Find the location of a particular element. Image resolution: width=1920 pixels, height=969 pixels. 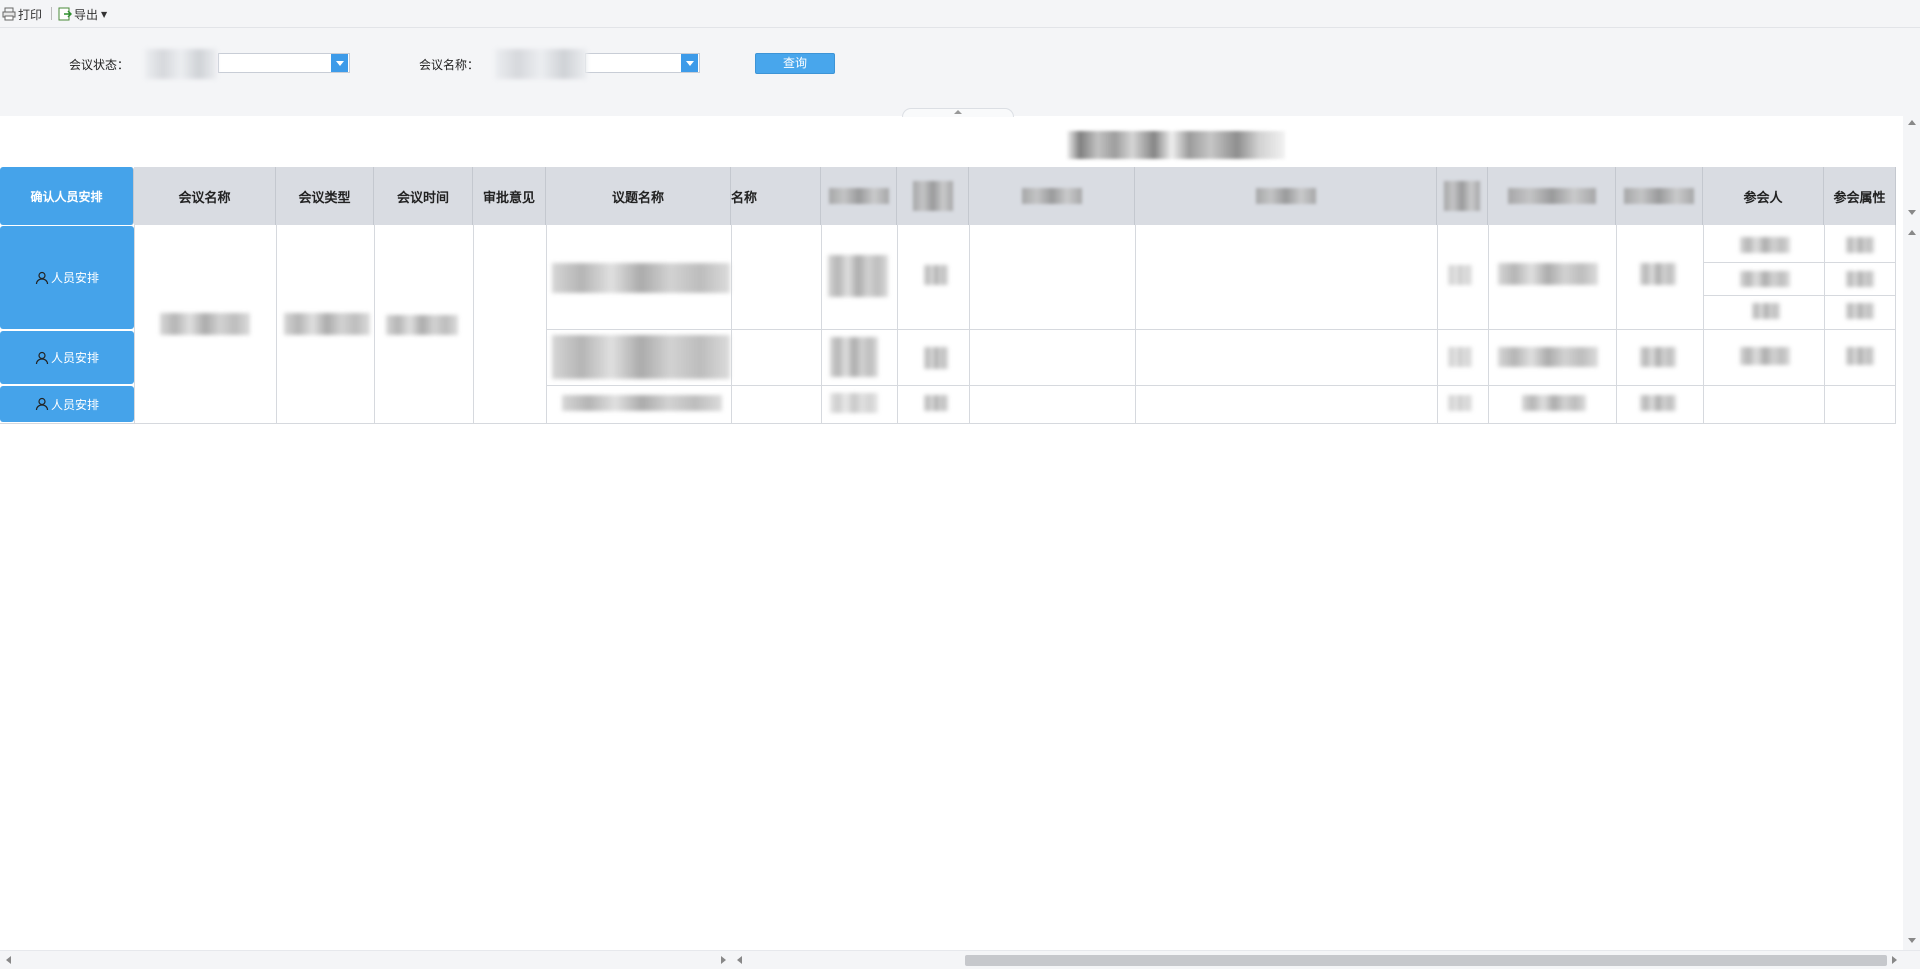

horizontal-scrollbar is located at coordinates (960, 959).